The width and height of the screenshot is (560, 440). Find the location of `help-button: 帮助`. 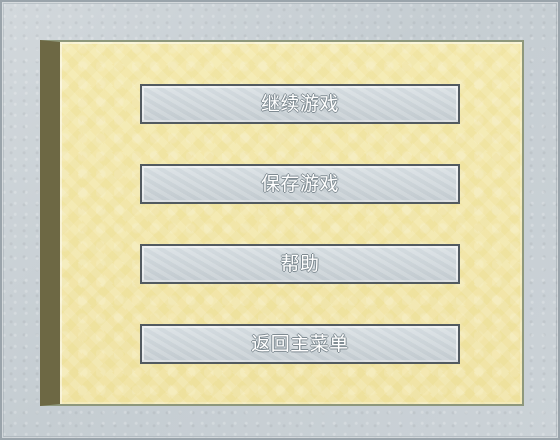

help-button: 帮助 is located at coordinates (300, 264).